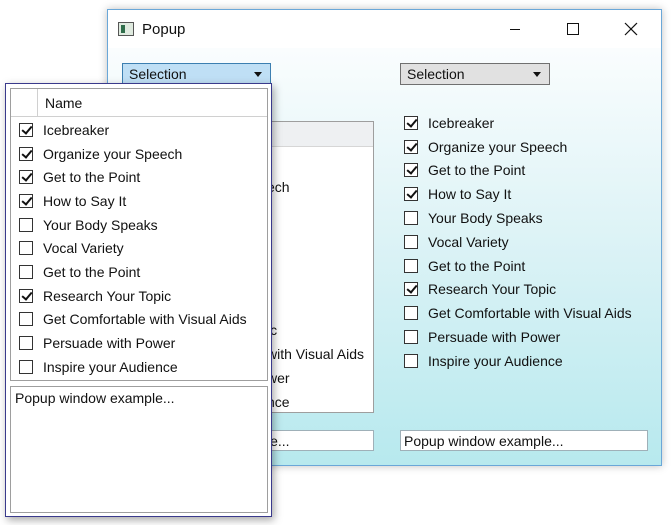 The width and height of the screenshot is (671, 525). Describe the element at coordinates (63, 103) in the screenshot. I see `column-header-name: Name` at that location.